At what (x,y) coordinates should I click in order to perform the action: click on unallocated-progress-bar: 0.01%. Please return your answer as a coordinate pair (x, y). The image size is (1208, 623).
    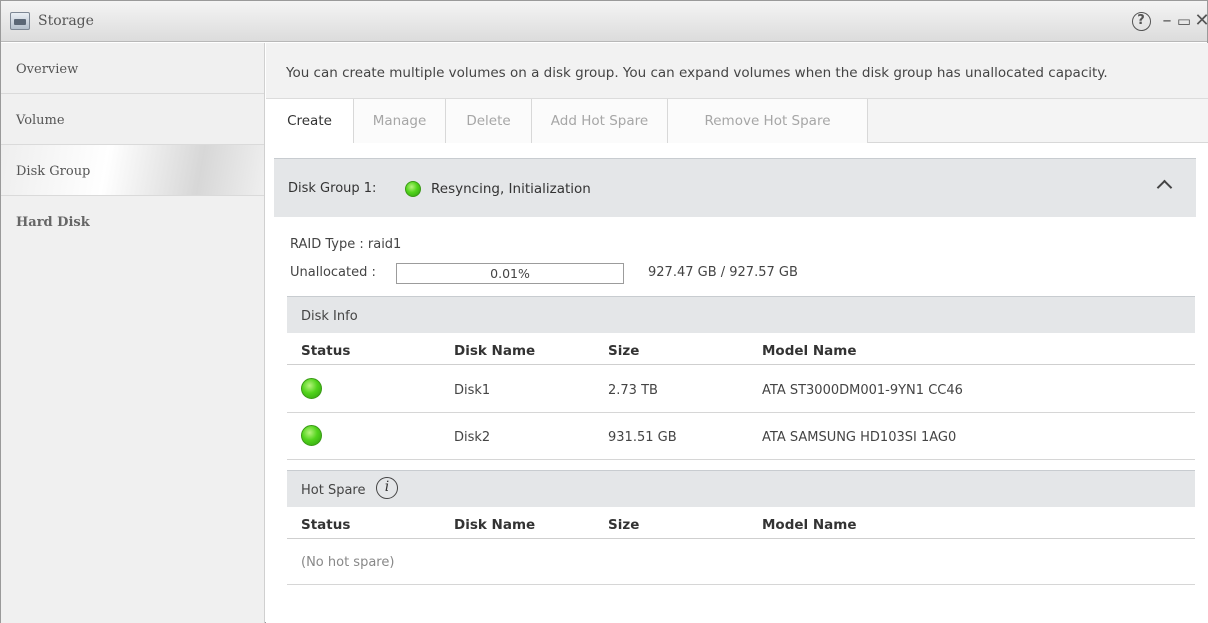
    Looking at the image, I should click on (510, 273).